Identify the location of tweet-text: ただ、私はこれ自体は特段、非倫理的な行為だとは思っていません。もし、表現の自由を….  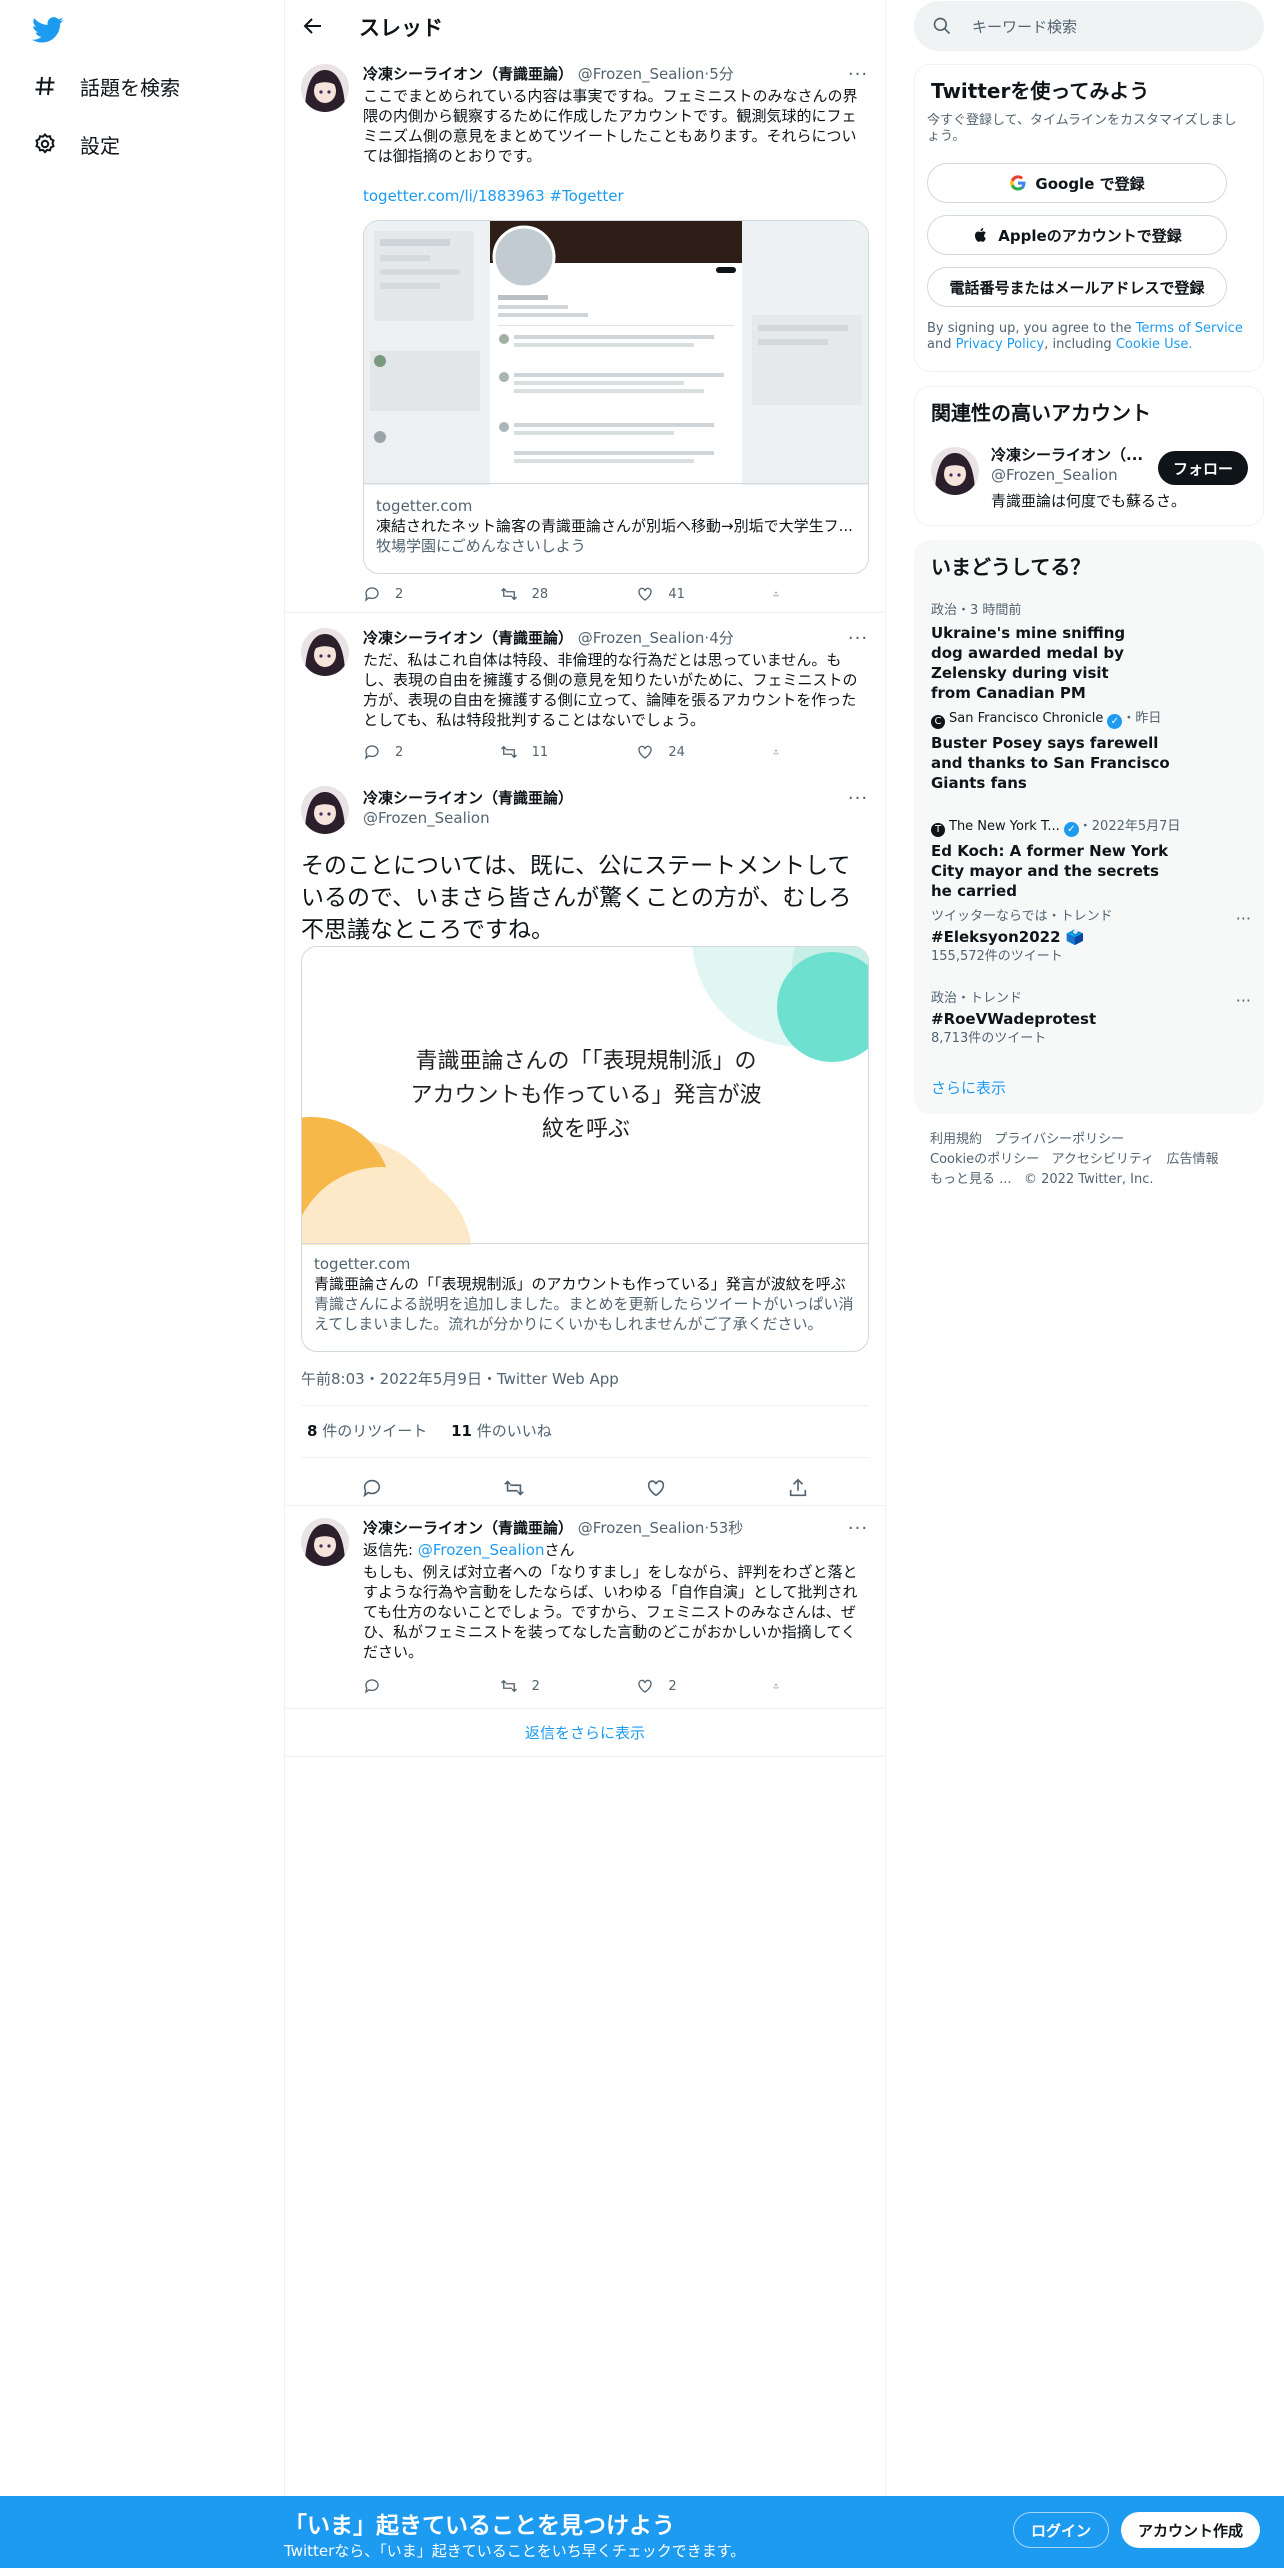
(610, 690).